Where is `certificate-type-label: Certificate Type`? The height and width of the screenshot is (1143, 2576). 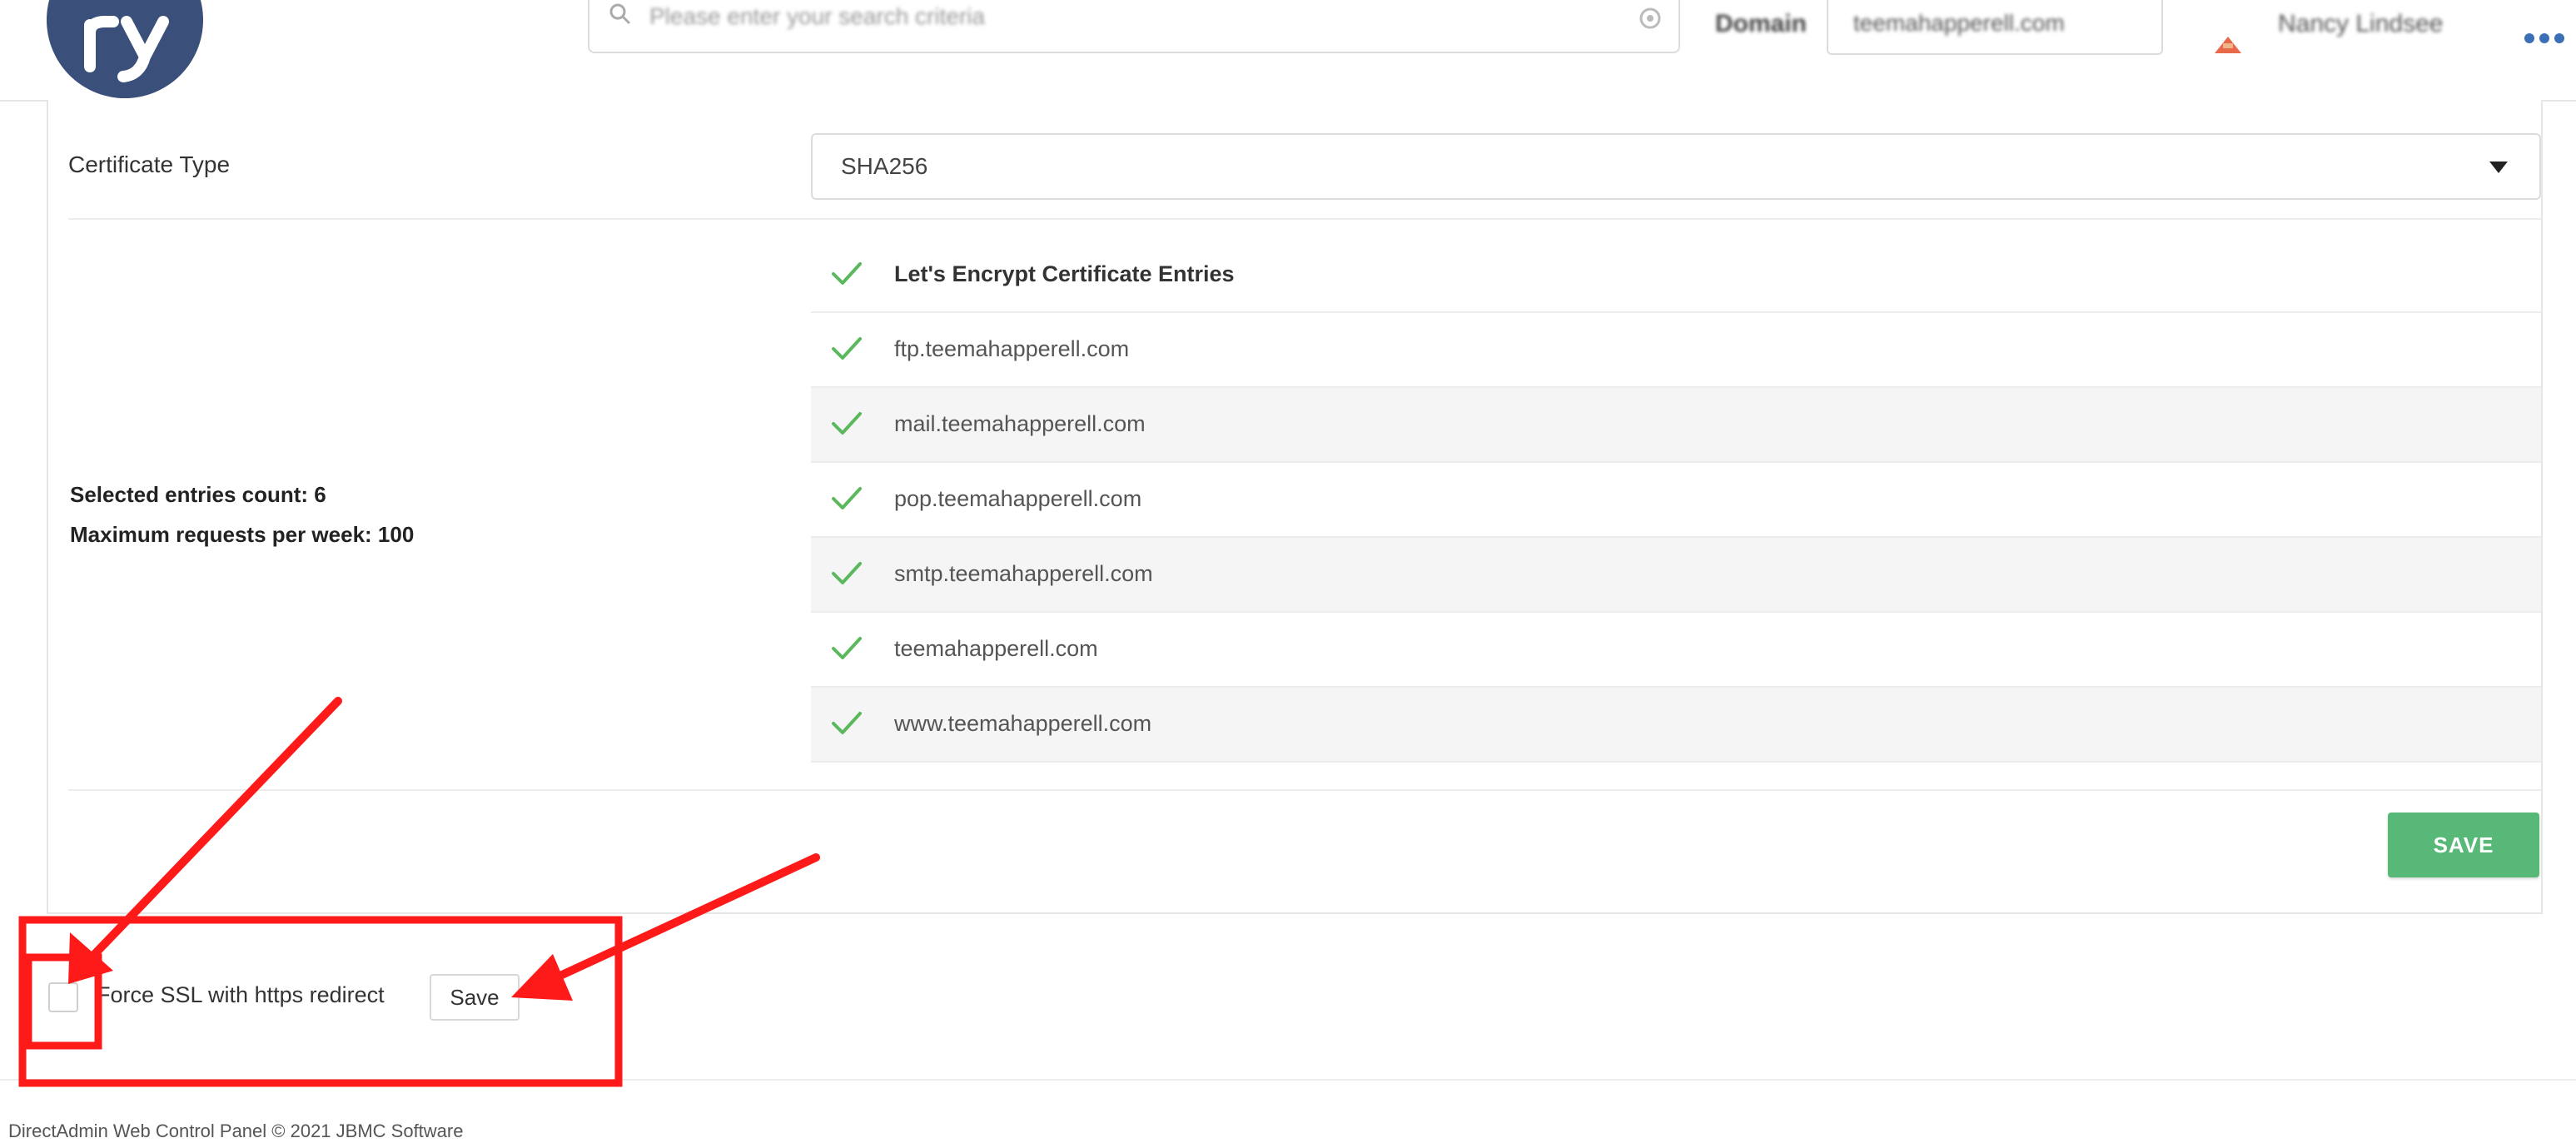
certificate-type-label: Certificate Type is located at coordinates (149, 164).